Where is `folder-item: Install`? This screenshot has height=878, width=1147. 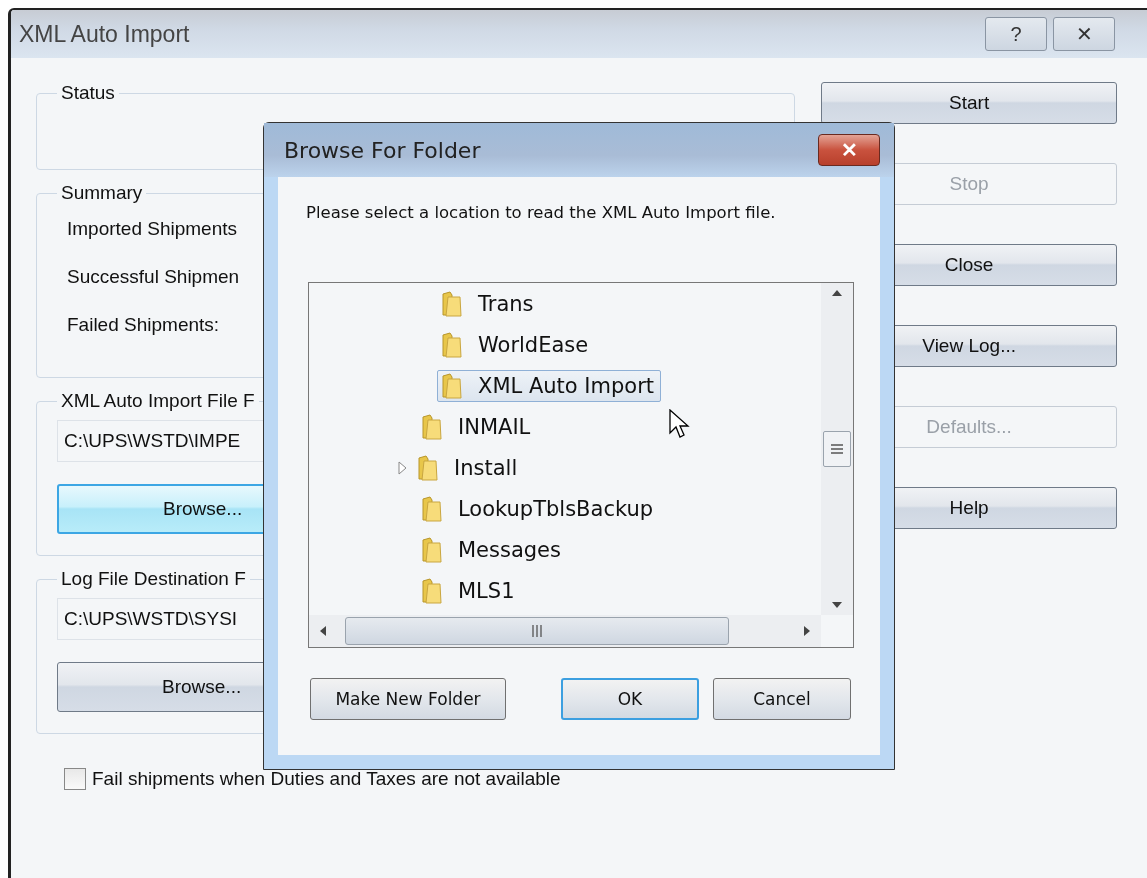 folder-item: Install is located at coordinates (460, 467).